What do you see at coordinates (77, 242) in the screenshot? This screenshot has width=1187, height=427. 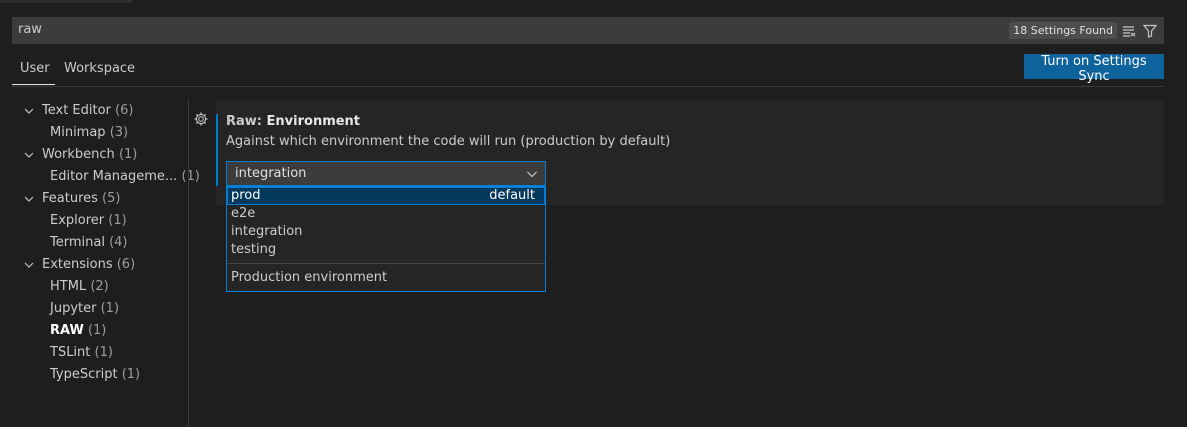 I see `toc-item-label: Terminal` at bounding box center [77, 242].